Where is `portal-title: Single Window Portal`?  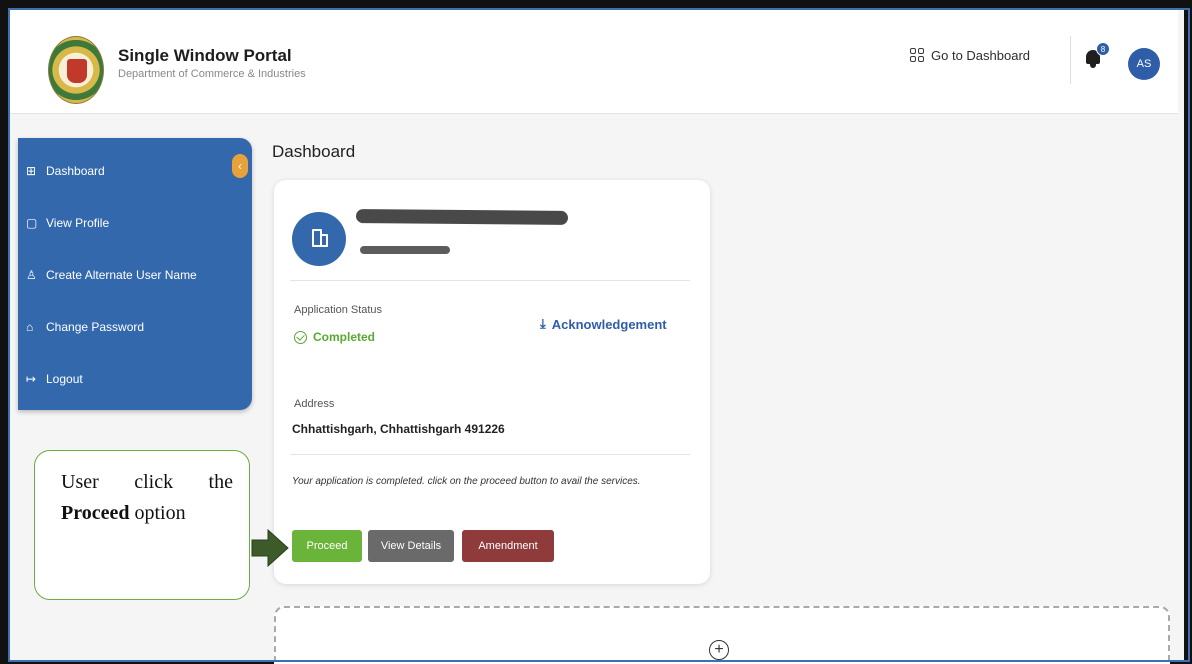
portal-title: Single Window Portal is located at coordinates (205, 55).